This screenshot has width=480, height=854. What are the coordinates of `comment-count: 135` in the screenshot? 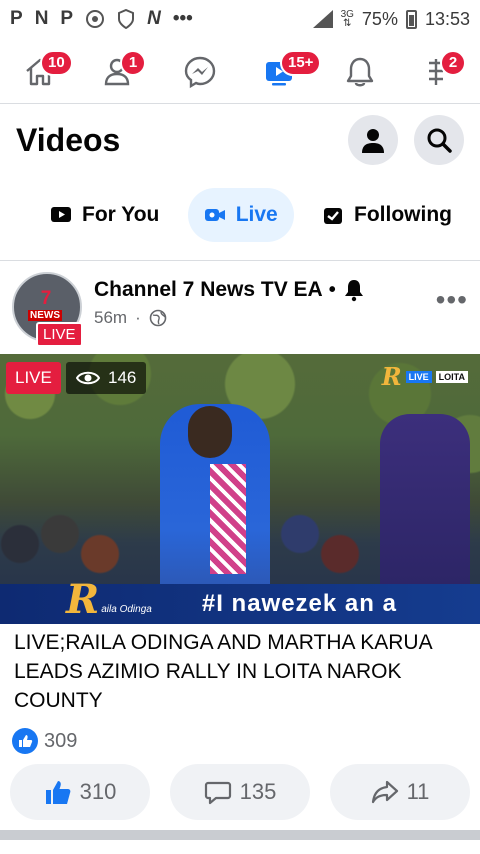 It's located at (258, 791).